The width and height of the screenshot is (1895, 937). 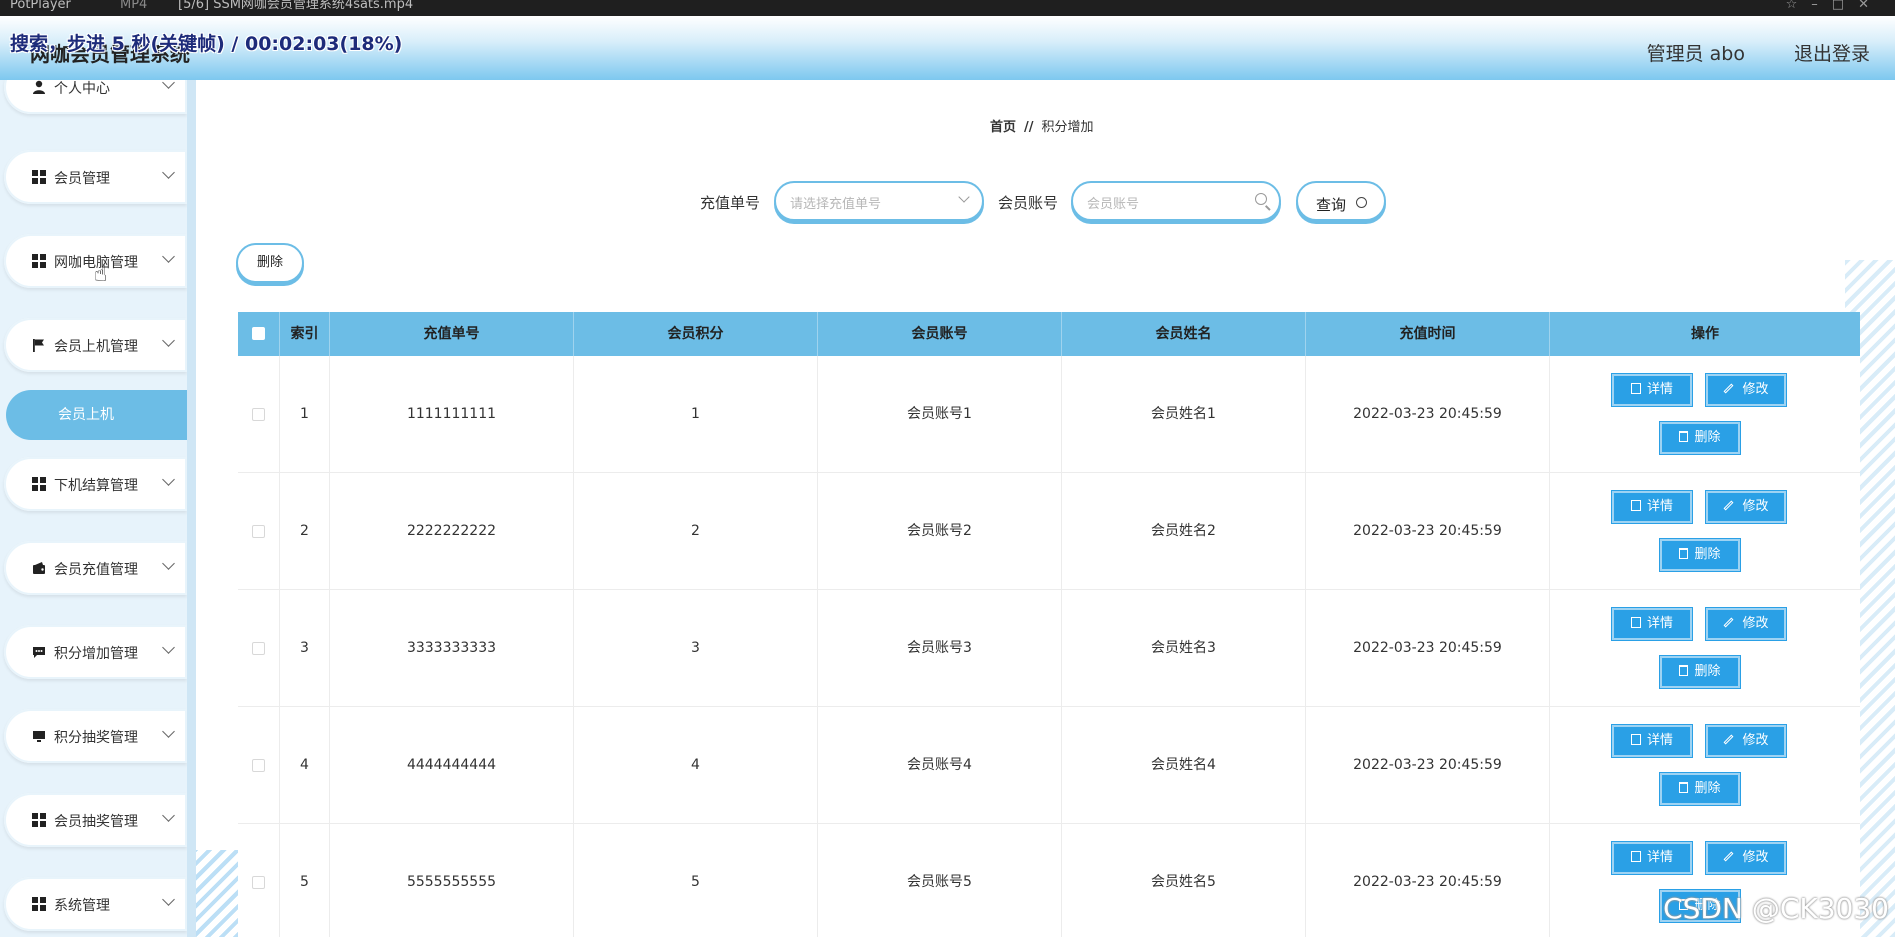 I want to click on wallet-icon, so click(x=39, y=568).